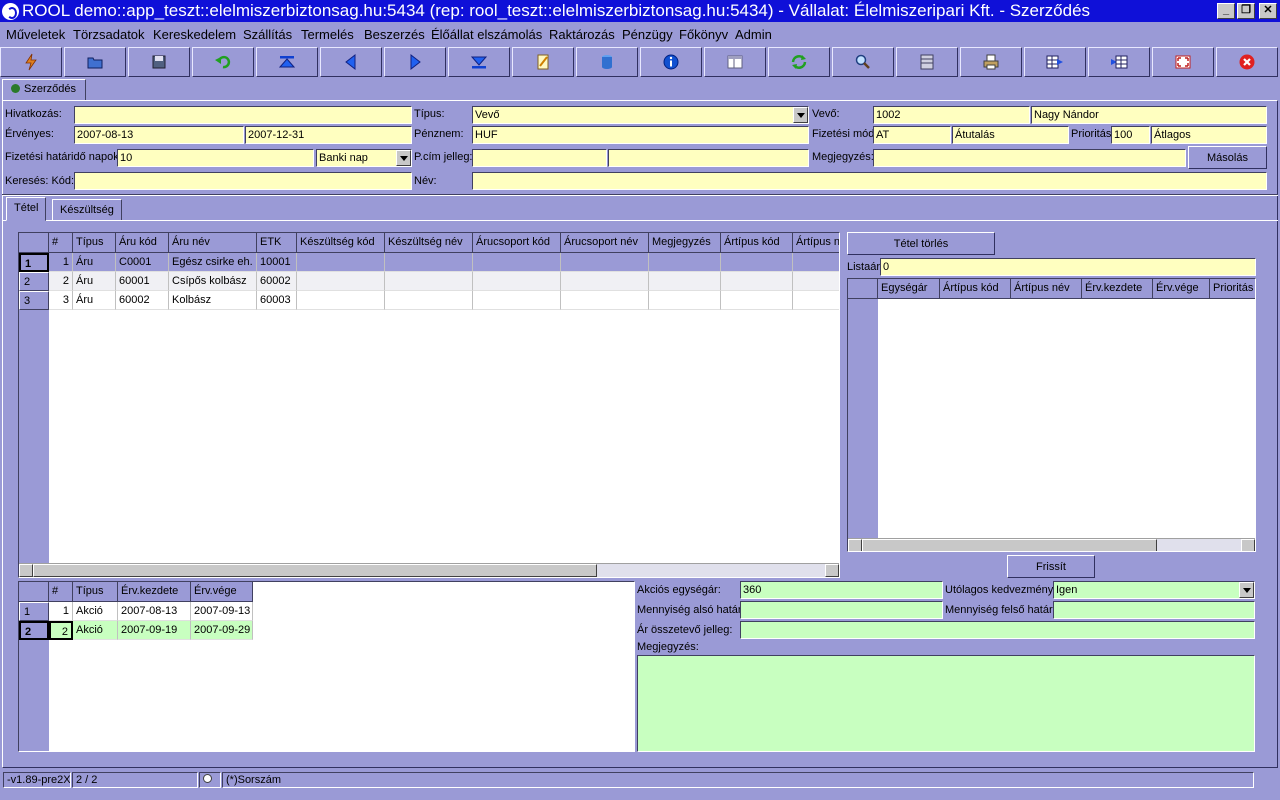 The width and height of the screenshot is (1280, 800). Describe the element at coordinates (351, 62) in the screenshot. I see `prev-button` at that location.